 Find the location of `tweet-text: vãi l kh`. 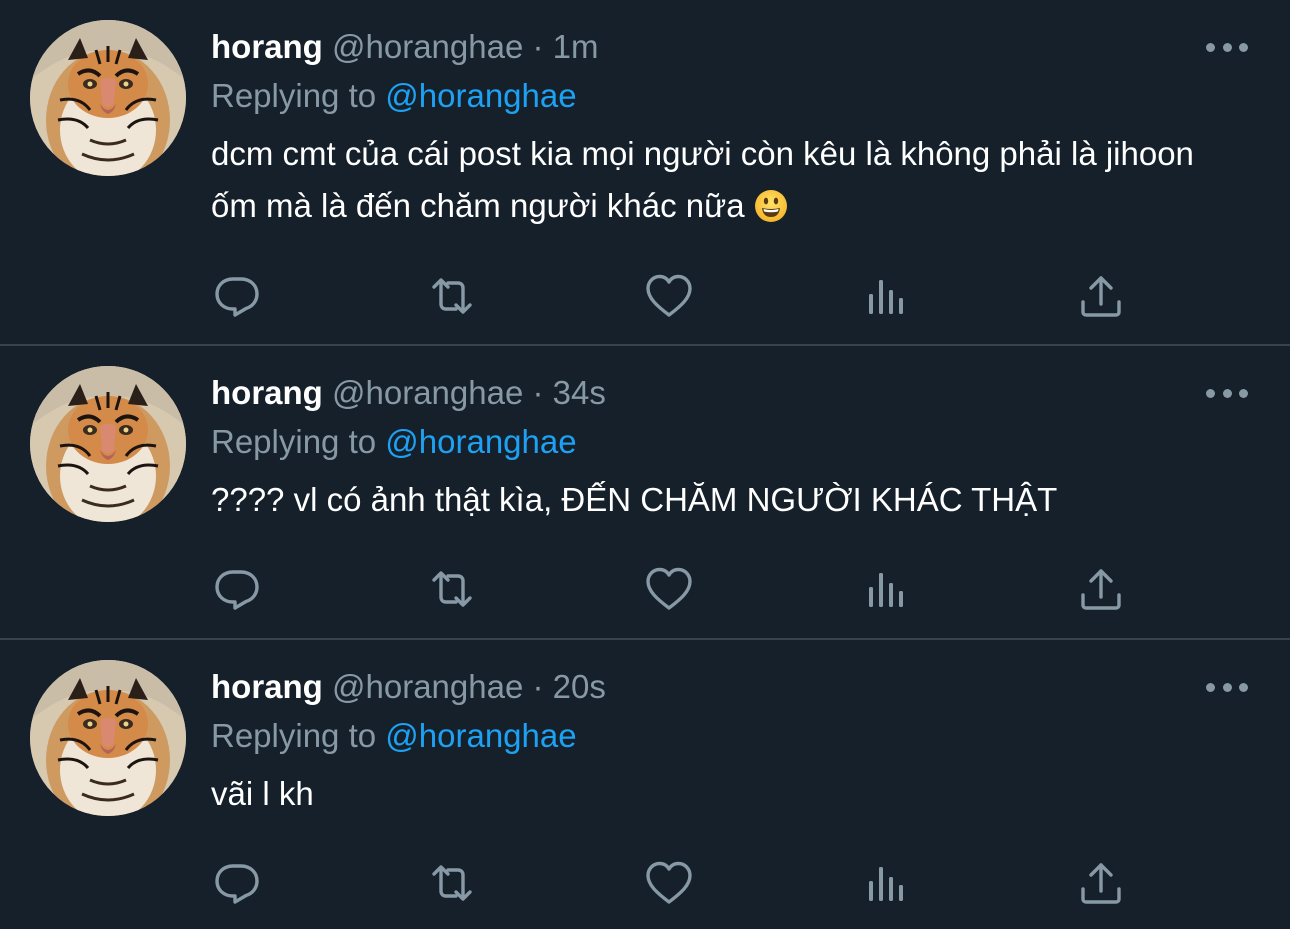

tweet-text: vãi l kh is located at coordinates (716, 794).